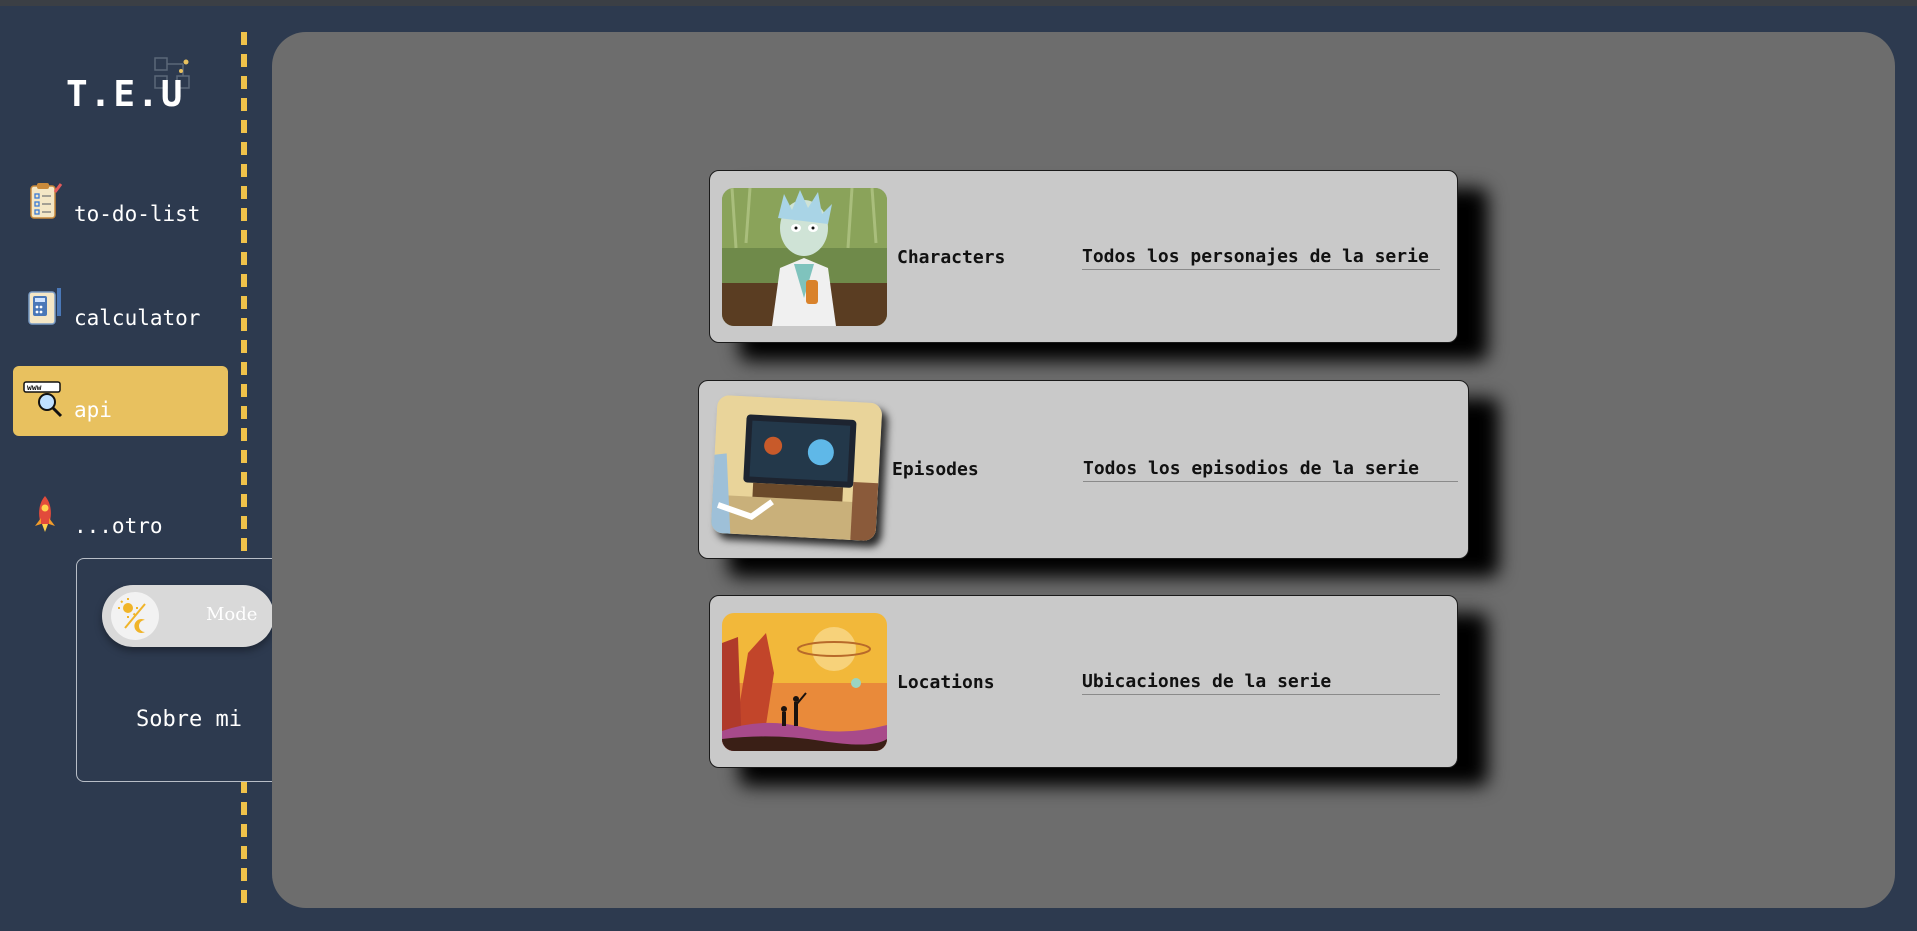 The height and width of the screenshot is (931, 1917). Describe the element at coordinates (958, 3) in the screenshot. I see `window-top-strip` at that location.